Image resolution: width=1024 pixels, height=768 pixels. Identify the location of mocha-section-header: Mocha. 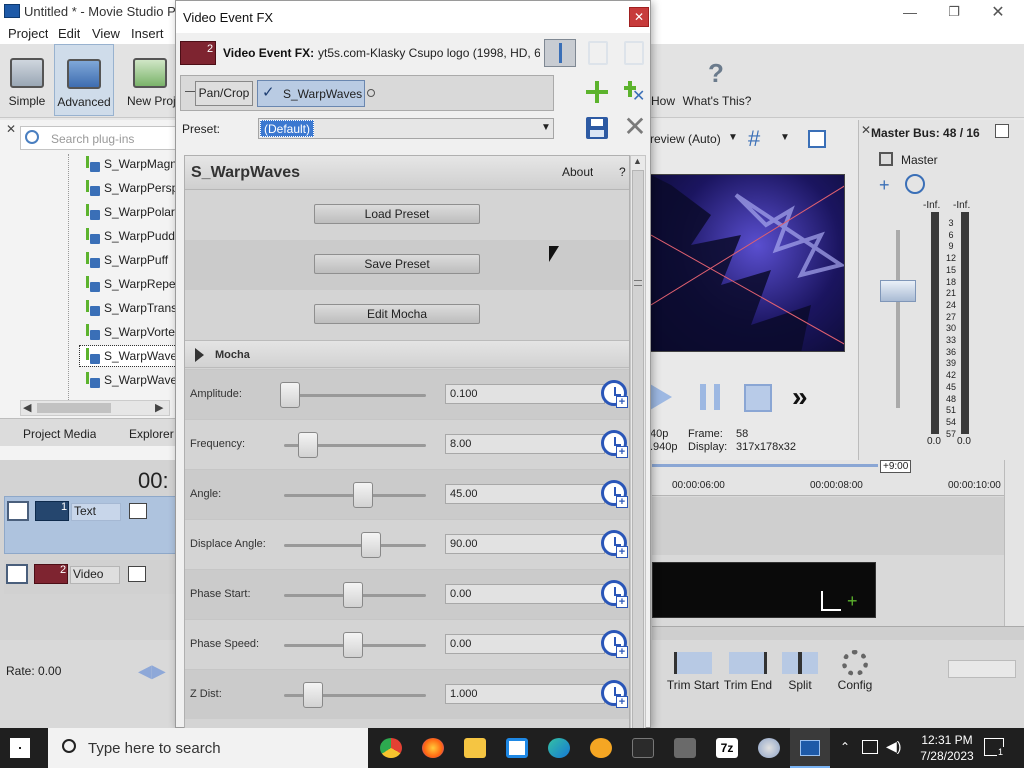
(407, 354).